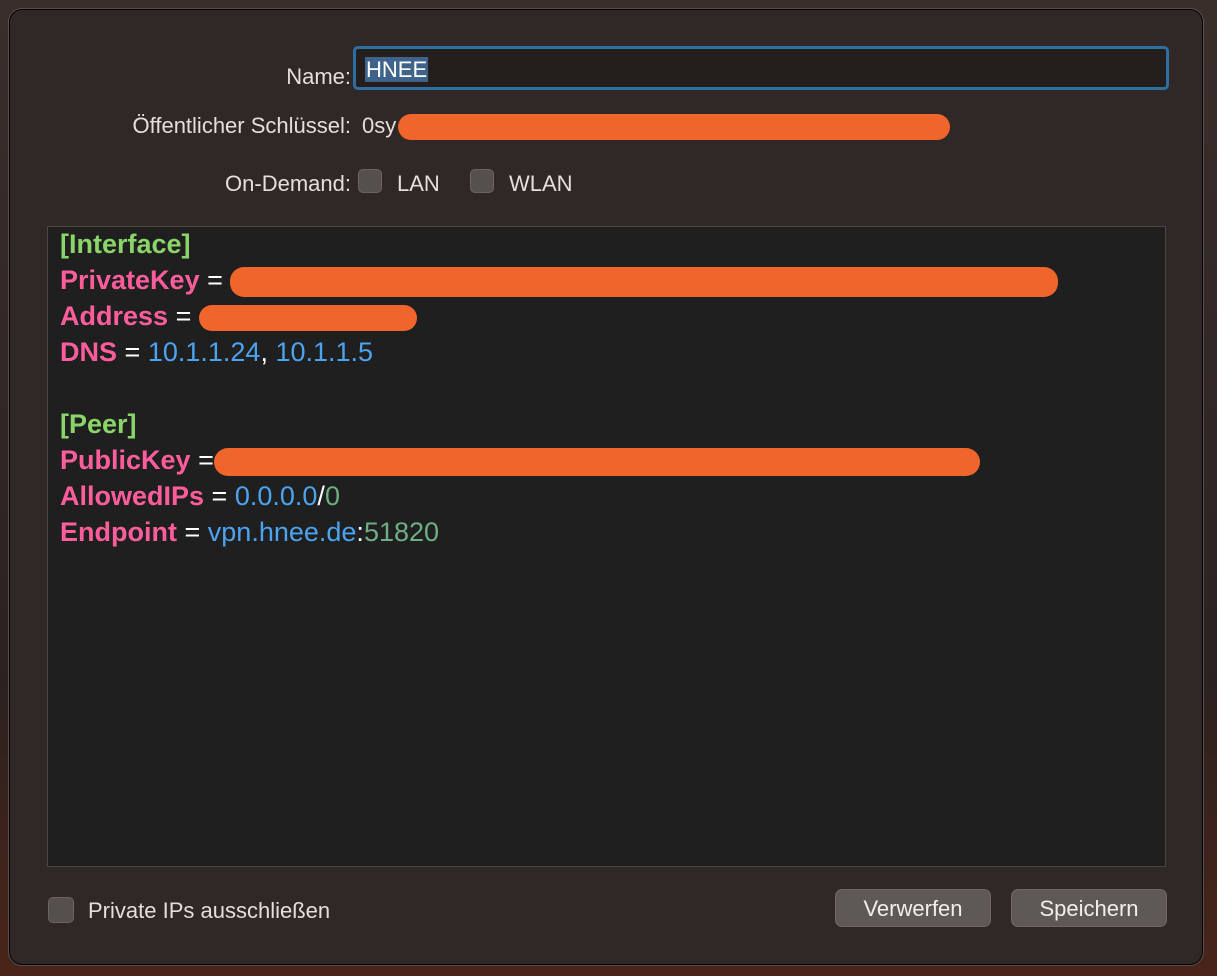 This screenshot has height=976, width=1217. What do you see at coordinates (482, 181) in the screenshot?
I see `on-demand-wlan-checkbox` at bounding box center [482, 181].